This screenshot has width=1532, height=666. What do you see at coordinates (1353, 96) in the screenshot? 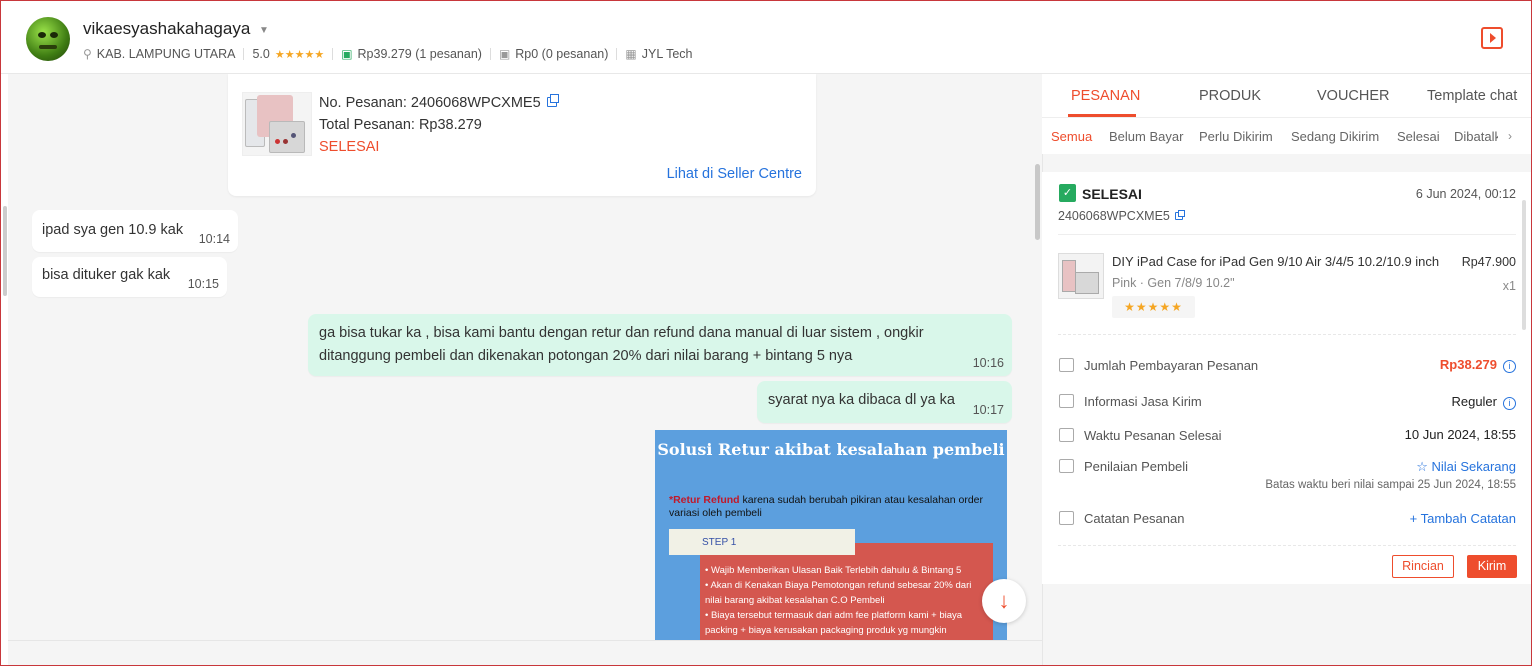
I see `tab-voucher: VOUCHER` at bounding box center [1353, 96].